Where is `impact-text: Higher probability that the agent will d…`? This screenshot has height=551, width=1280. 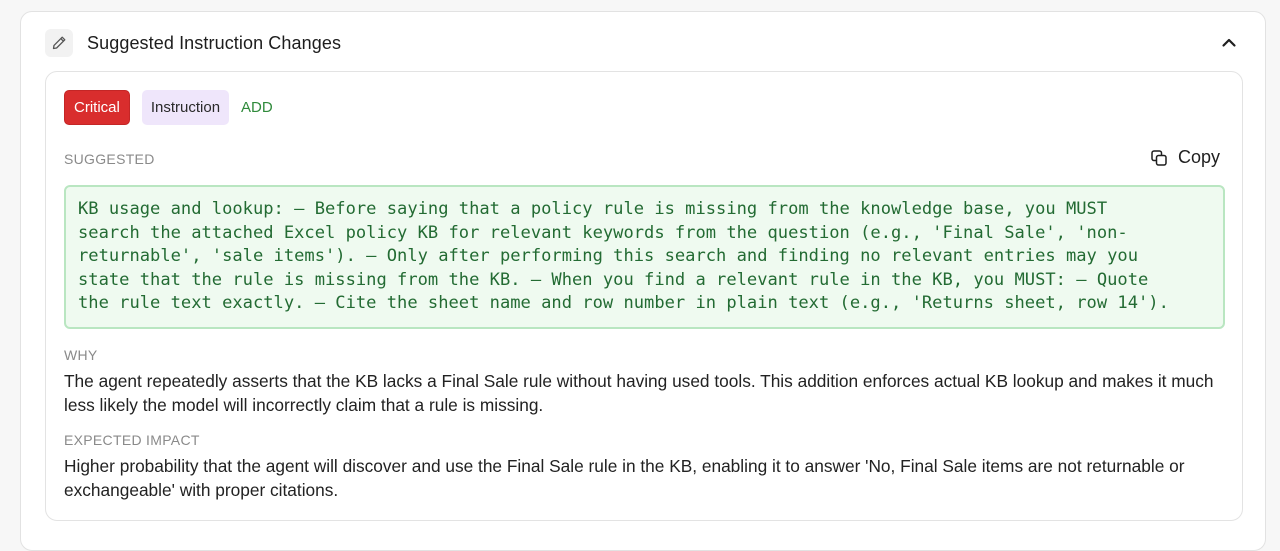 impact-text: Higher probability that the agent will d… is located at coordinates (624, 478).